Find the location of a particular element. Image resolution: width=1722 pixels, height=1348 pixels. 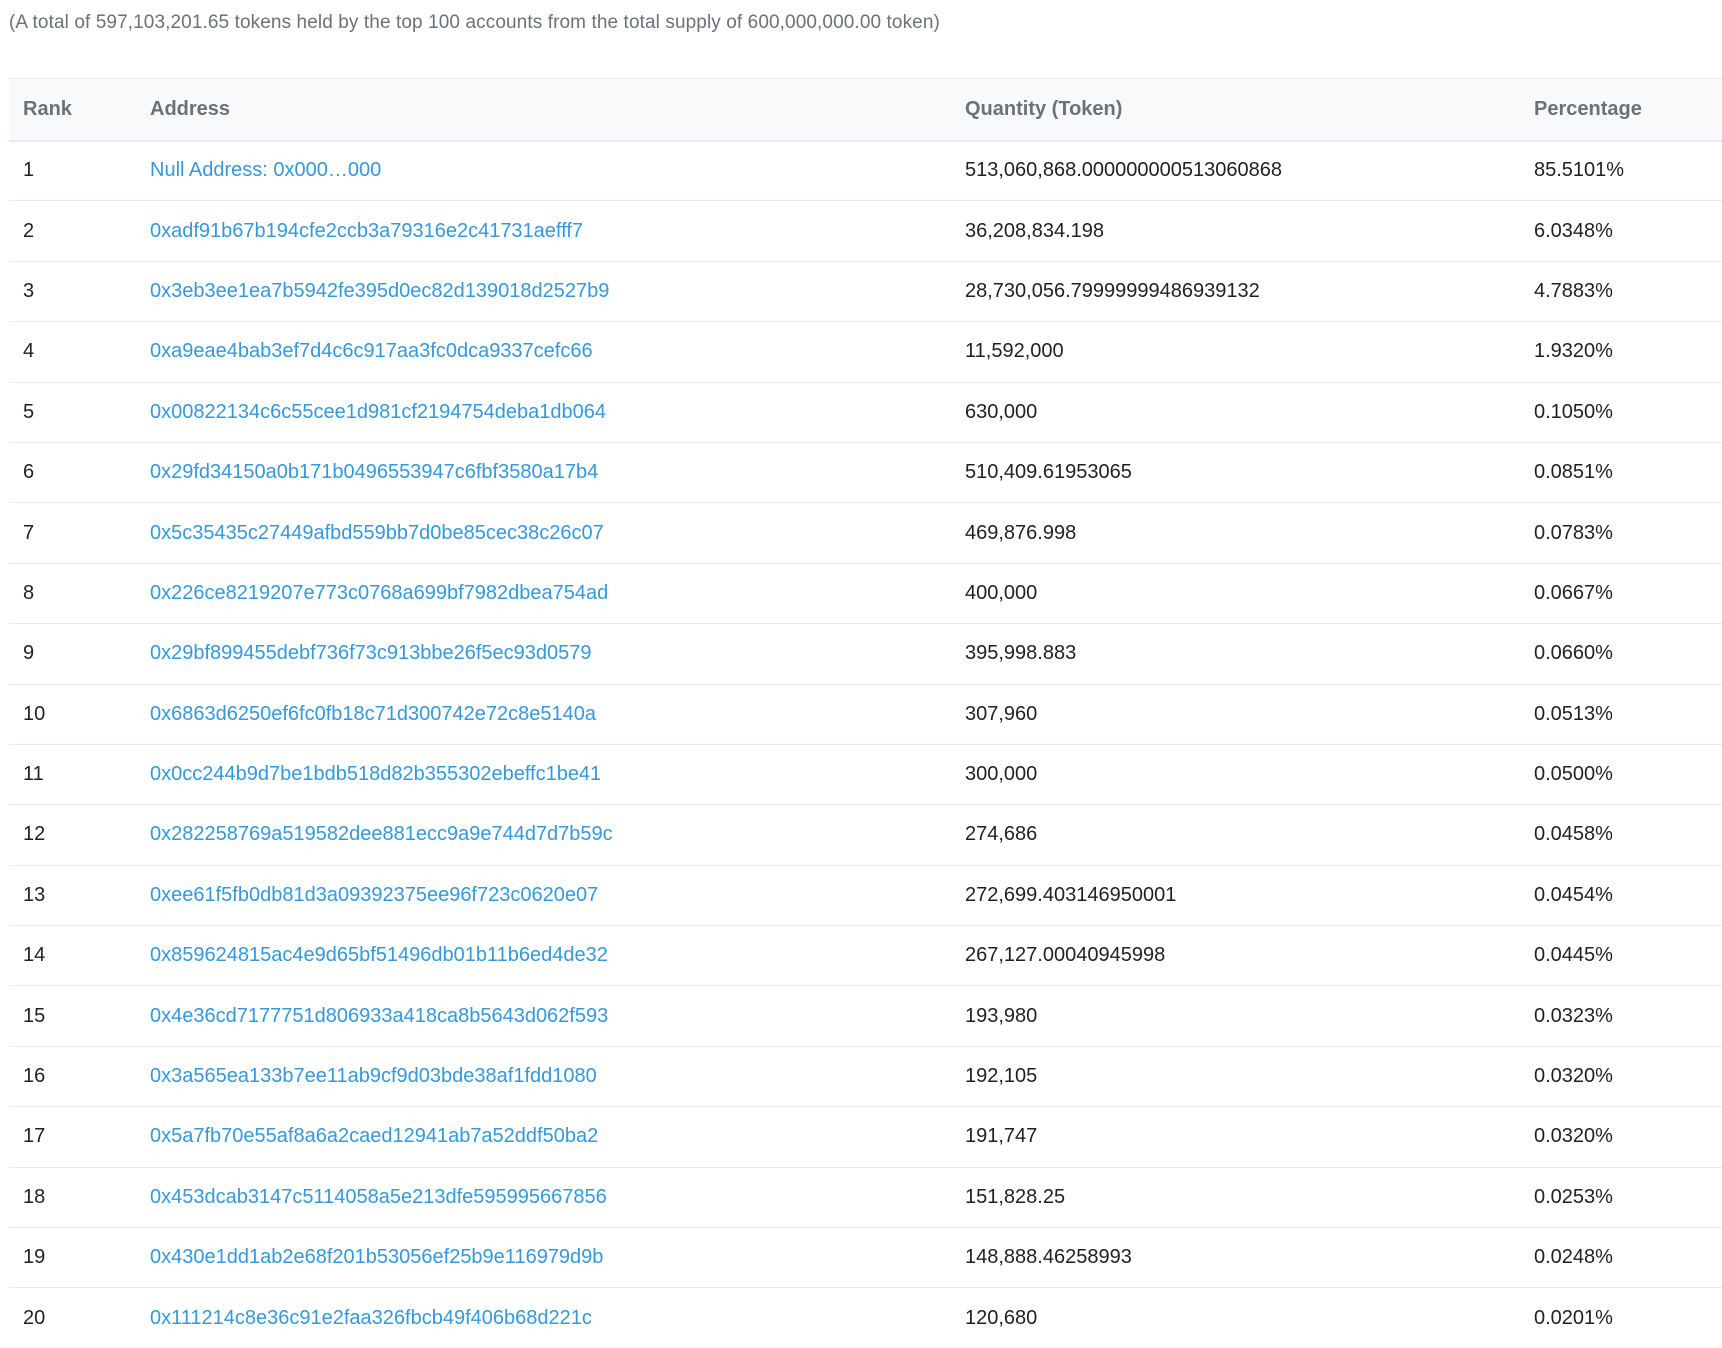

percentage-cell: 0.0253% is located at coordinates (1621, 1198).